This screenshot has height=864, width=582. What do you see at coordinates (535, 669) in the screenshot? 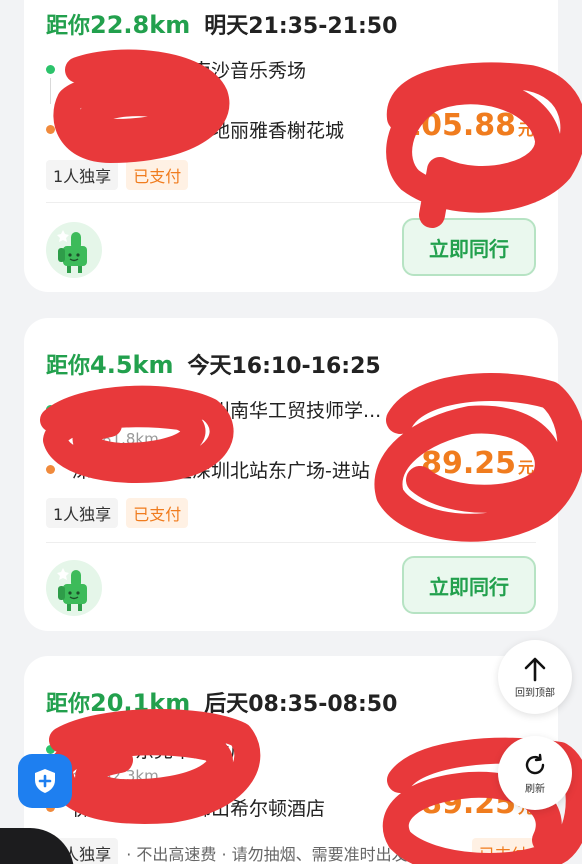
I see `arrow-up-icon` at bounding box center [535, 669].